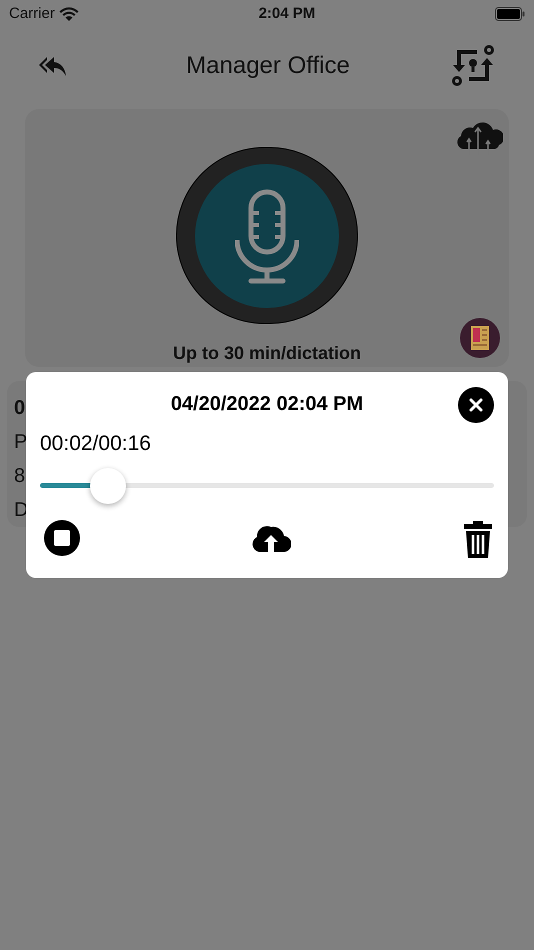 The width and height of the screenshot is (534, 950). What do you see at coordinates (52, 66) in the screenshot?
I see `reply-all-icon` at bounding box center [52, 66].